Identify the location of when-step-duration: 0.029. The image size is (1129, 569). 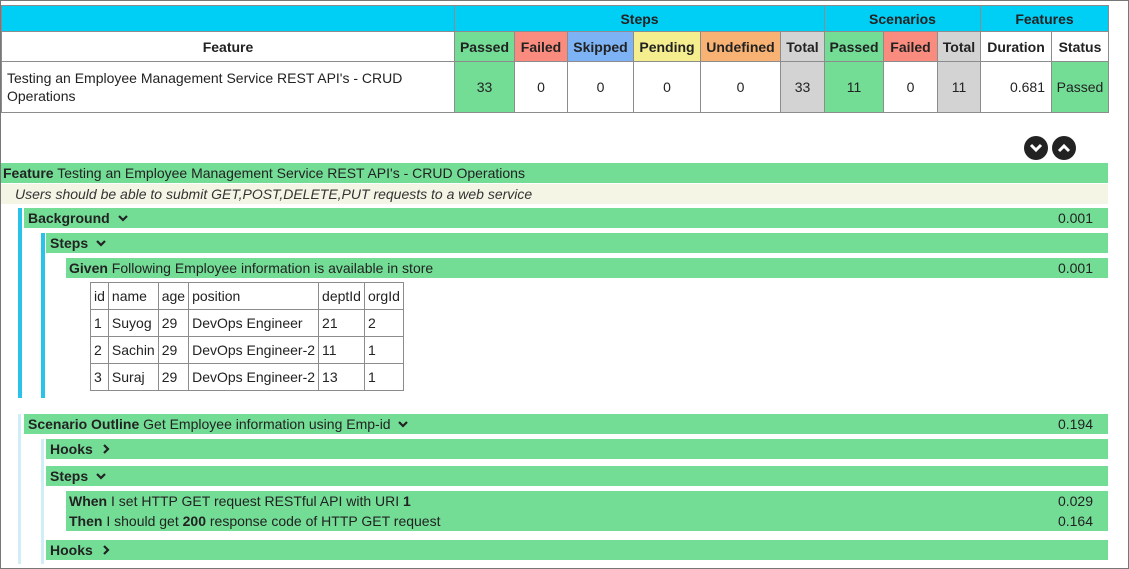
(1075, 501).